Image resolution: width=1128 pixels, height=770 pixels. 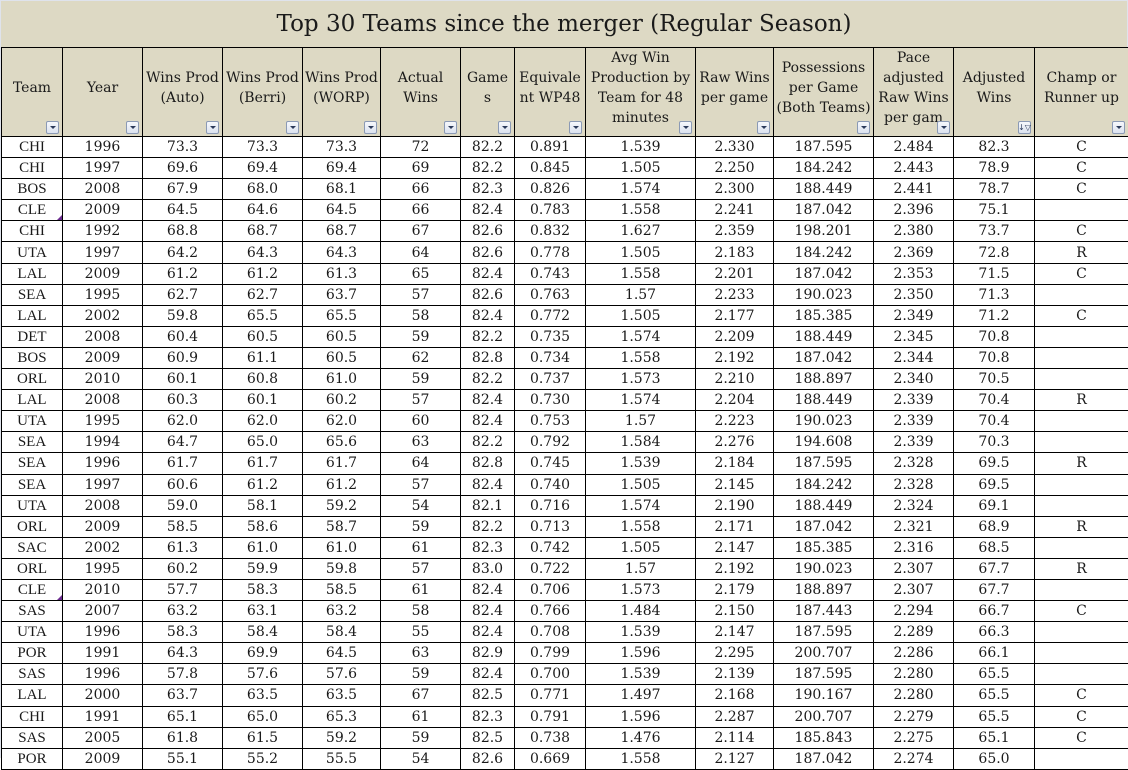 I want to click on cell-wp_auto: 69.6, so click(x=183, y=168).